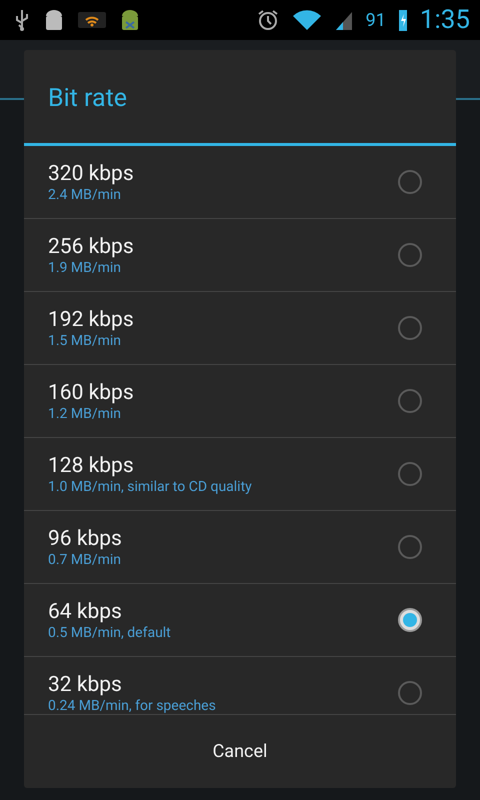 Image resolution: width=480 pixels, height=800 pixels. Describe the element at coordinates (91, 173) in the screenshot. I see `option-label: 320 kbps` at that location.